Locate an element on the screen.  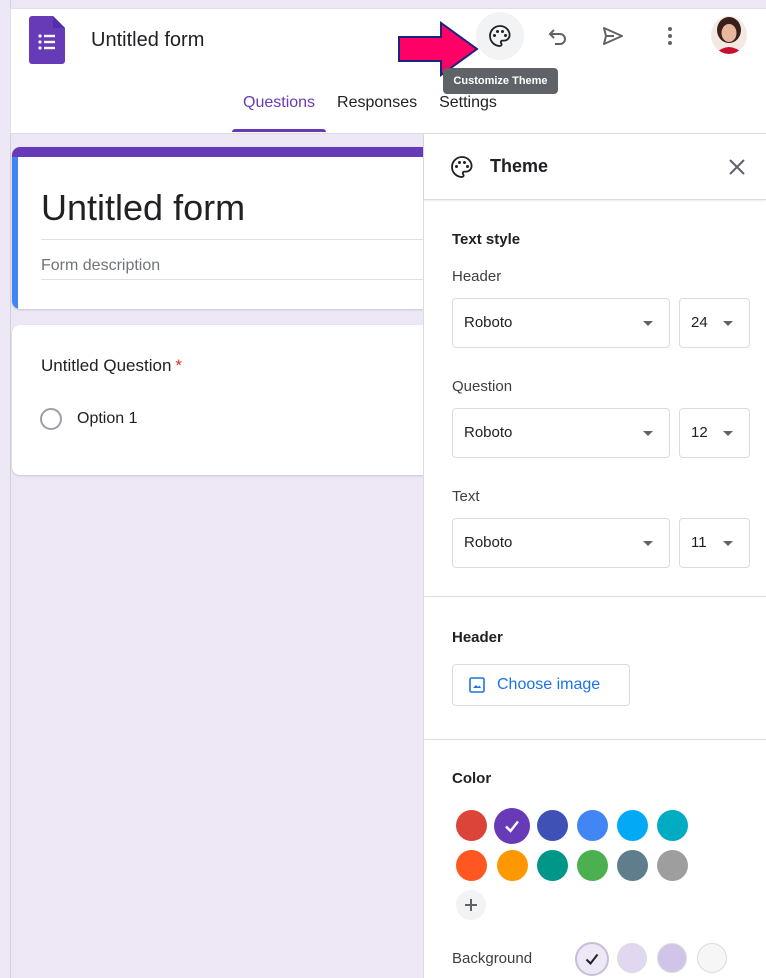
color-swatch-indigo is located at coordinates (552, 825).